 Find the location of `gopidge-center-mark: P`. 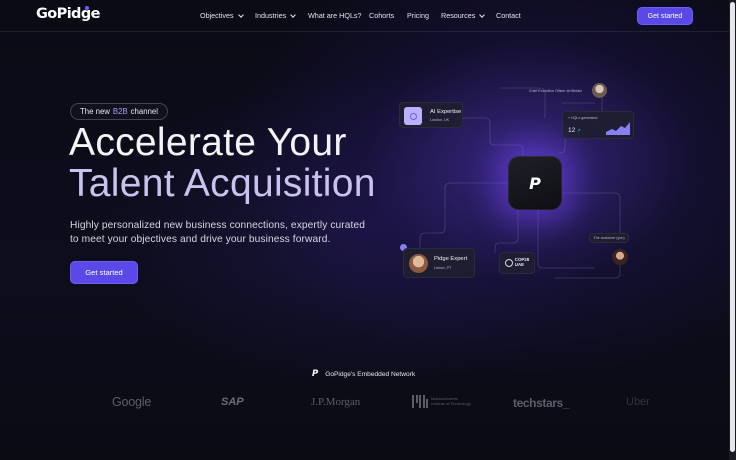

gopidge-center-mark: P is located at coordinates (535, 183).